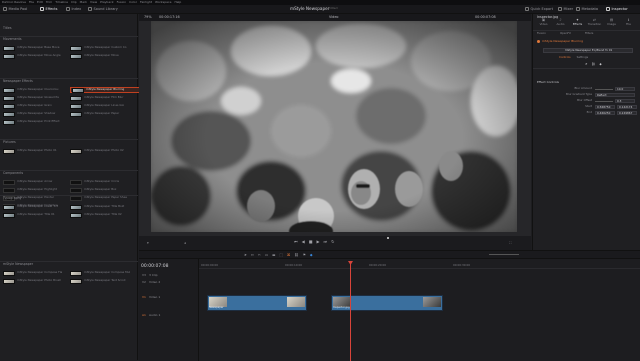 This screenshot has width=640, height=361. I want to click on settings-button: Settings, so click(582, 57).